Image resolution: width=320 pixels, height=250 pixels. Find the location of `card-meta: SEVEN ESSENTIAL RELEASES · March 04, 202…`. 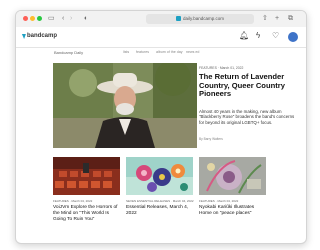

card-meta: SEVEN ESSENTIAL RELEASES · March 04, 202… is located at coordinates (160, 201).